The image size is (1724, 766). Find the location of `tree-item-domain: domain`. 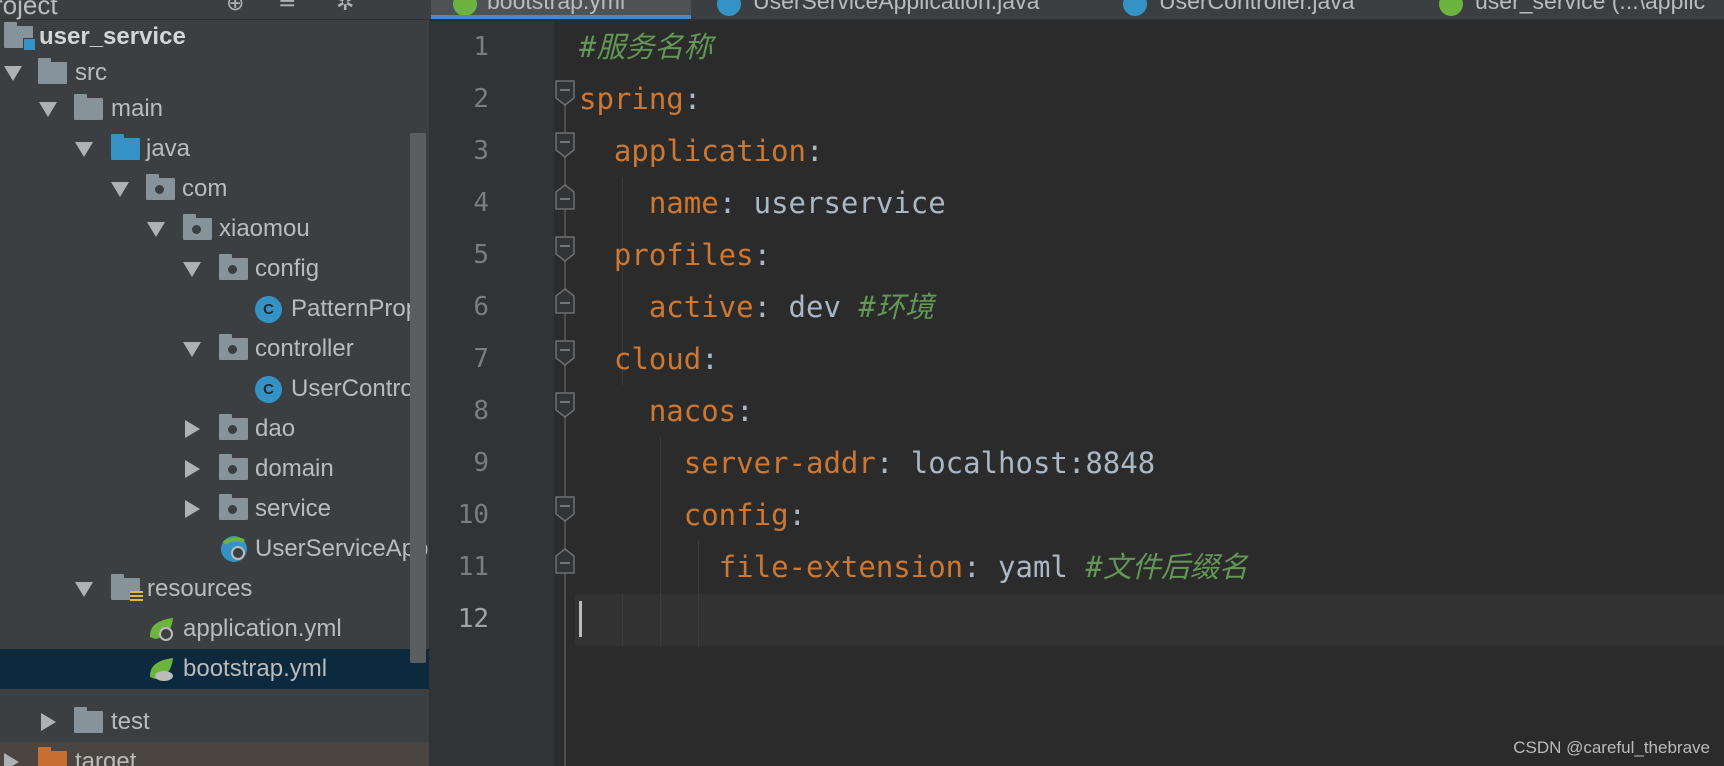

tree-item-domain: domain is located at coordinates (214, 469).